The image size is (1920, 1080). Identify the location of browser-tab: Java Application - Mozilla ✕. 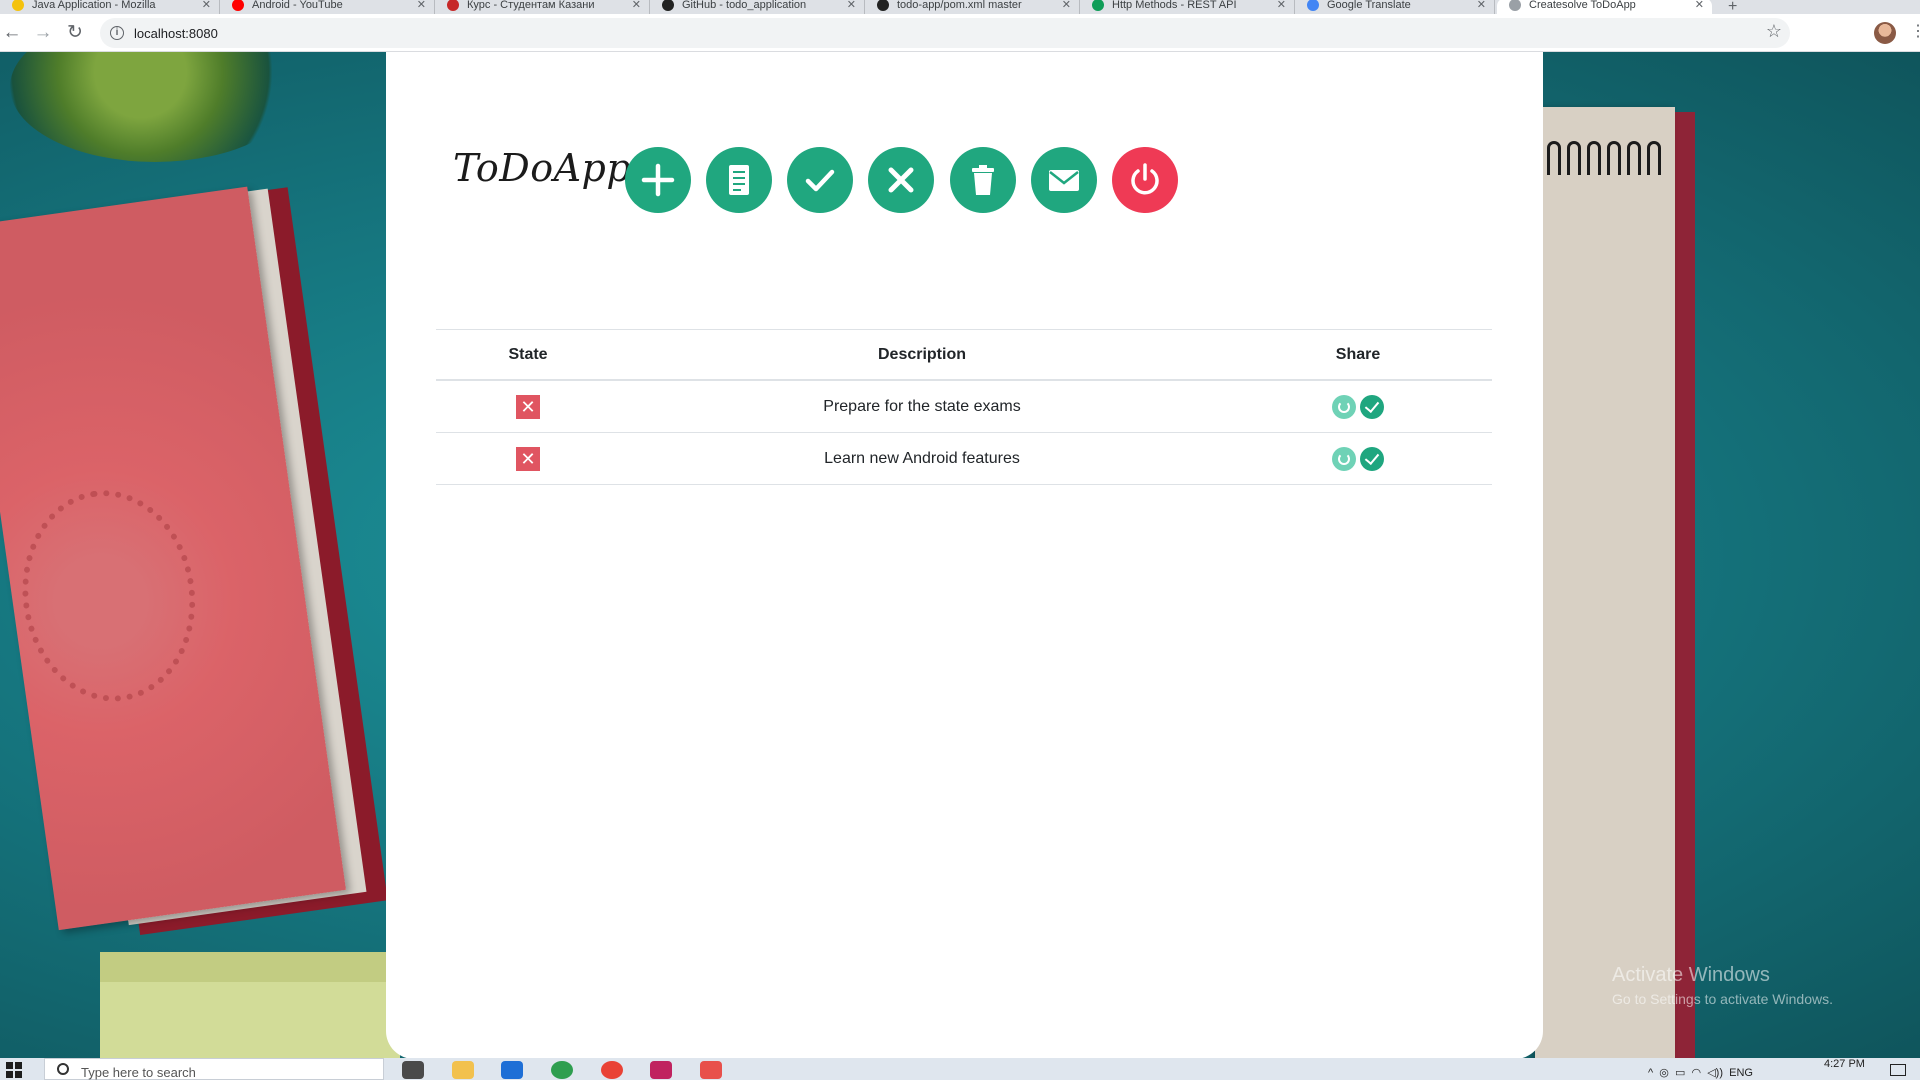
(110, 7).